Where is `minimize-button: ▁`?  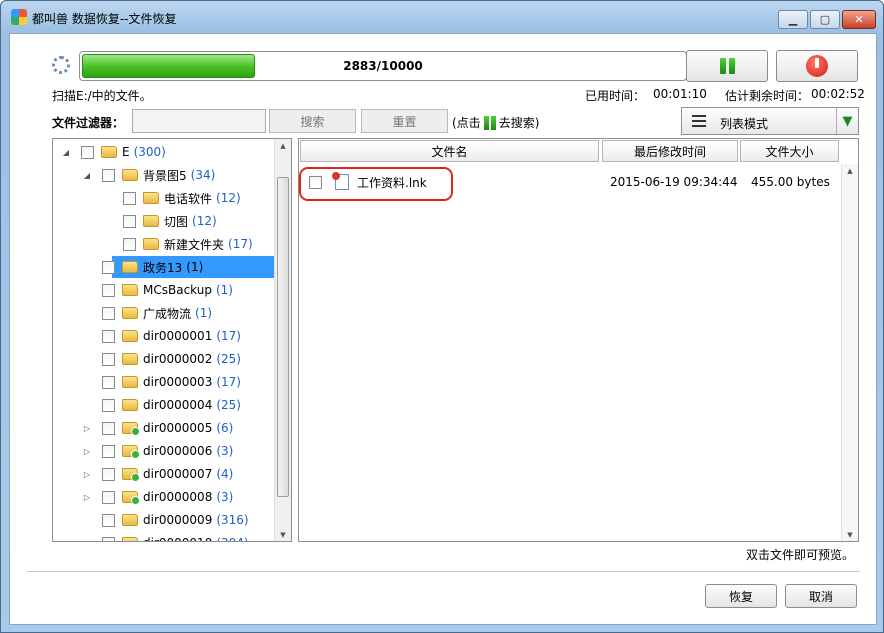 minimize-button: ▁ is located at coordinates (793, 19).